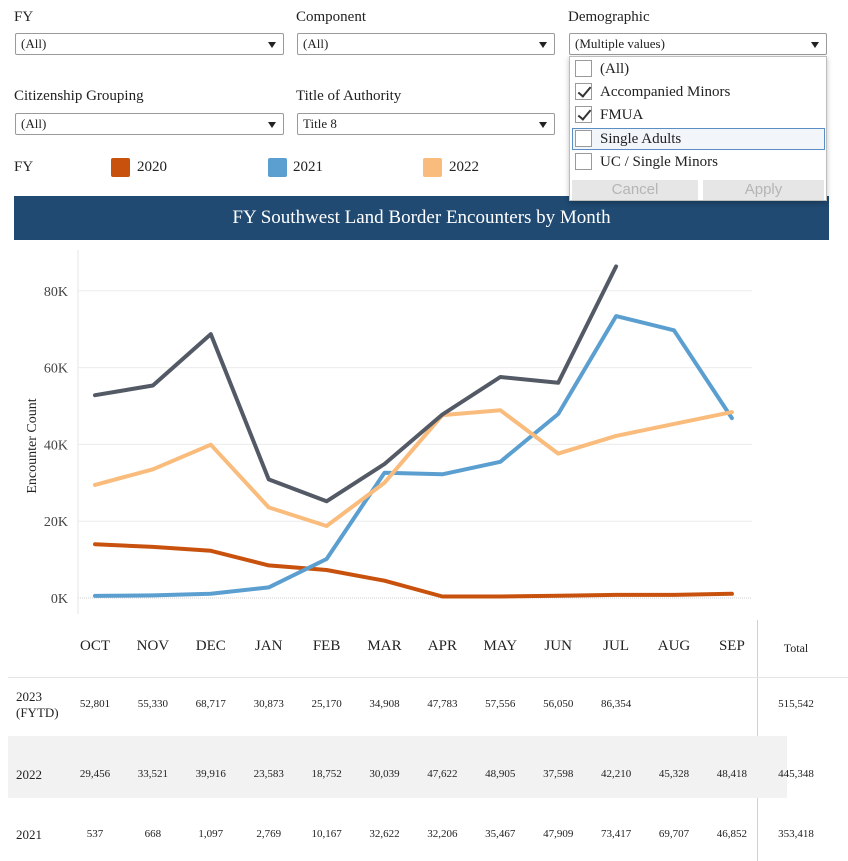 The height and width of the screenshot is (861, 848). What do you see at coordinates (635, 190) in the screenshot?
I see `cancel-button: Cancel` at bounding box center [635, 190].